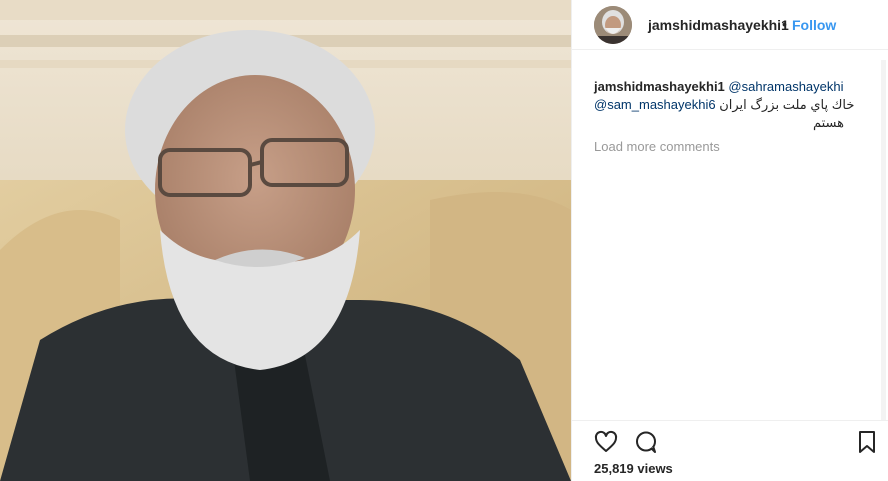 The width and height of the screenshot is (888, 481). I want to click on bookmark-icon, so click(867, 444).